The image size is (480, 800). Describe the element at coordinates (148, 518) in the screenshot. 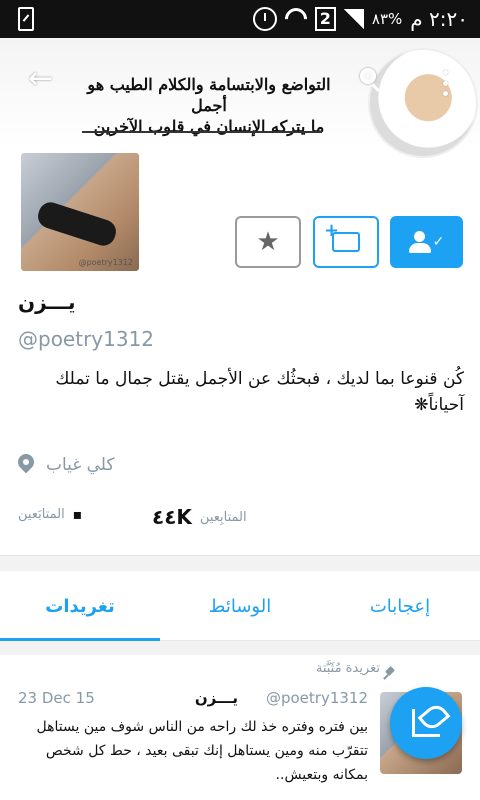

I see `follow-counts: ▪ المتابَعين المتابِعين ٤٤K` at that location.